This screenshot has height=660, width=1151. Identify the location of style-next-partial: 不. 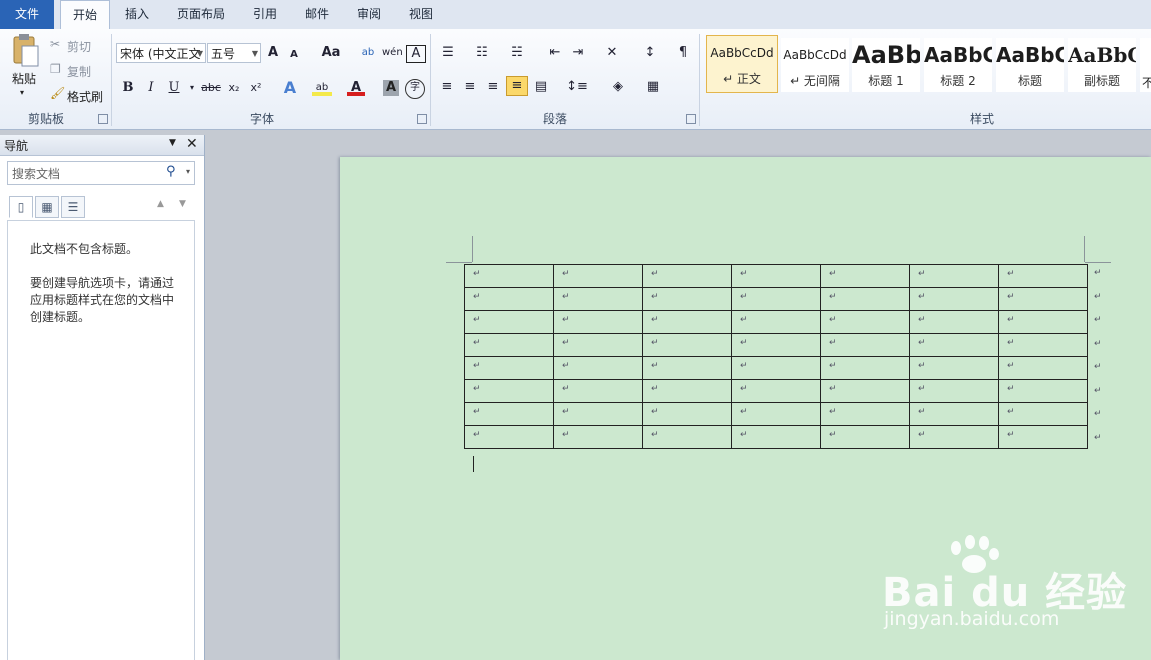
(1145, 65).